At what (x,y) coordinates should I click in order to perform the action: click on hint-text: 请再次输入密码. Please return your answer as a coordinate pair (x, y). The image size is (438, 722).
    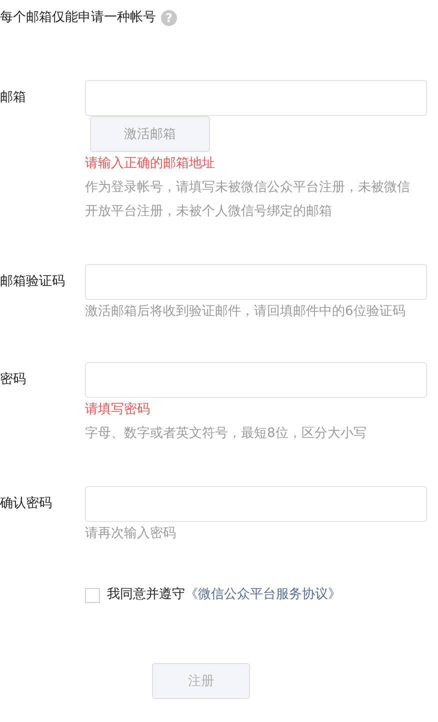
    Looking at the image, I should click on (130, 534).